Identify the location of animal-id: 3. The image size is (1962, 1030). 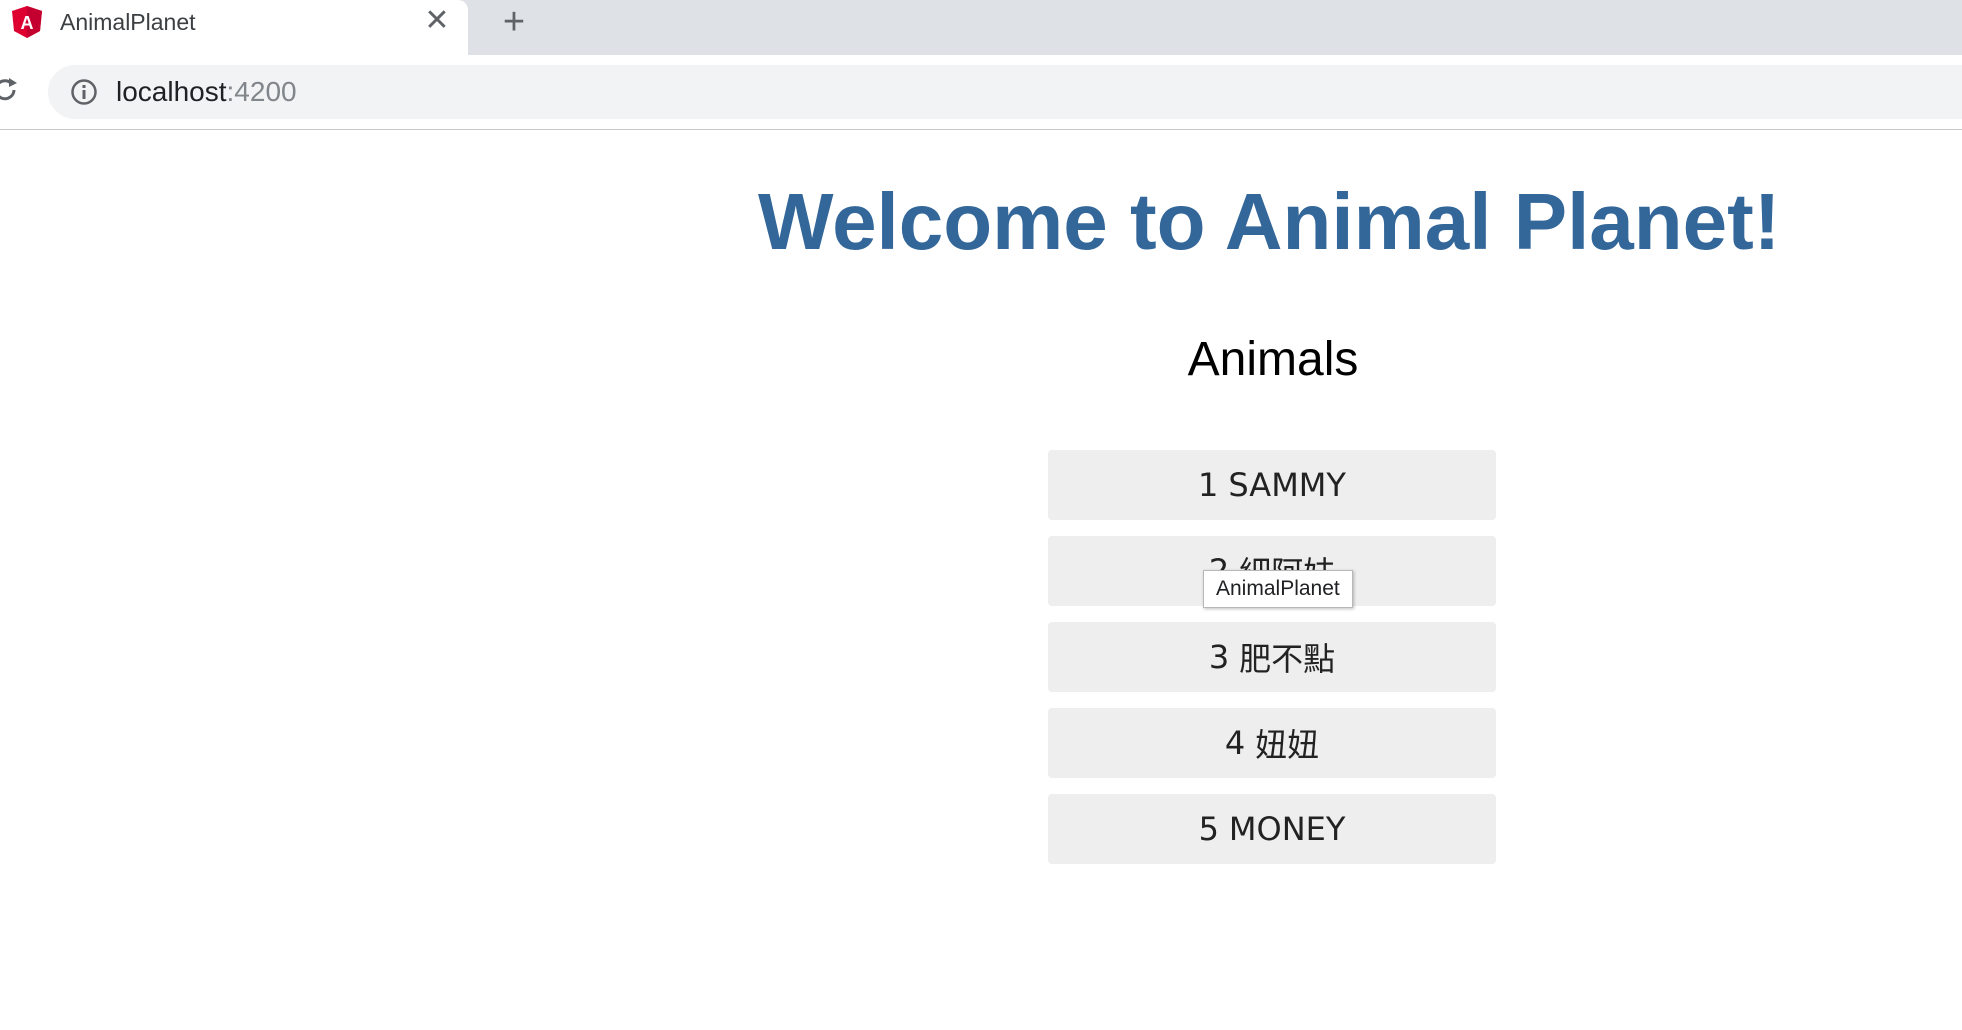
(1219, 657).